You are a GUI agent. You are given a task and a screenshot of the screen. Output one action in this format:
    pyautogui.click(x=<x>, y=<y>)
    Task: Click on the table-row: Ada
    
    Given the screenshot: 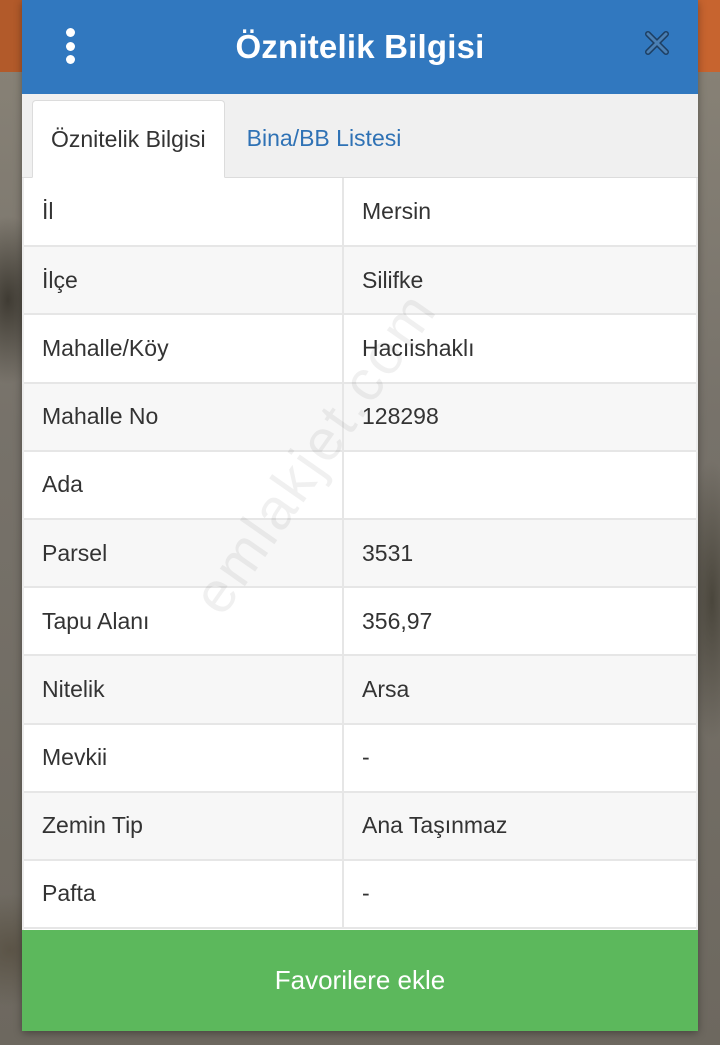 What is the action you would take?
    pyautogui.click(x=360, y=485)
    